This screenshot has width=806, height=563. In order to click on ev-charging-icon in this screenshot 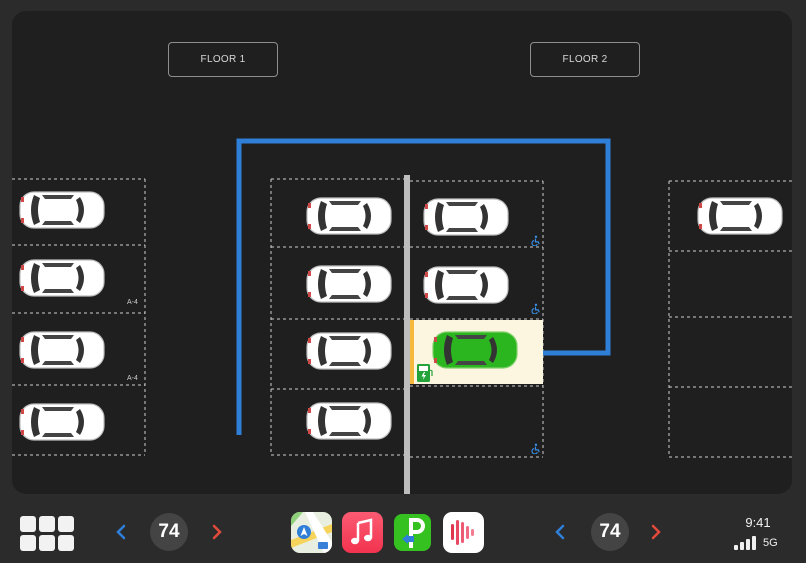, I will do `click(425, 373)`.